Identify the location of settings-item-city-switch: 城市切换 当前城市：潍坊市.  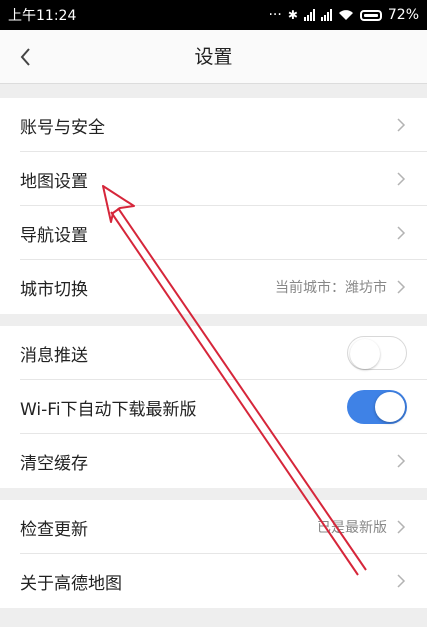
(213, 287).